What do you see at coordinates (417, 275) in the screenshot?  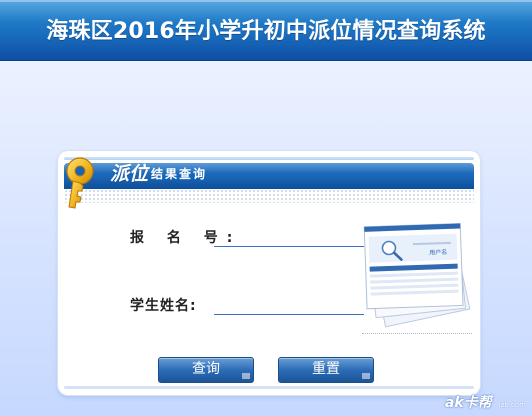 I see `documents-search-illustration: 用户名` at bounding box center [417, 275].